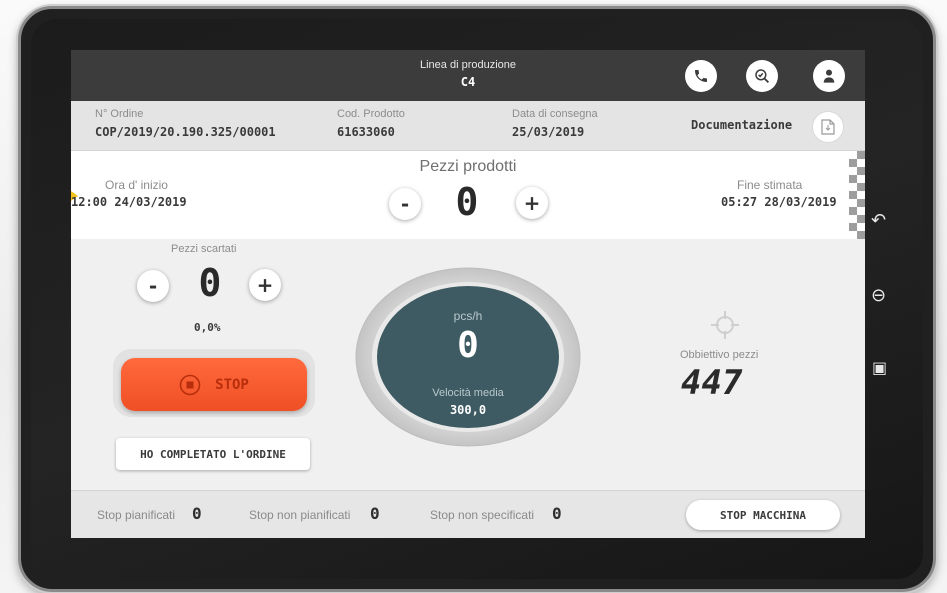 The image size is (947, 593). Describe the element at coordinates (366, 132) in the screenshot. I see `product-code-value: 61633060` at that location.